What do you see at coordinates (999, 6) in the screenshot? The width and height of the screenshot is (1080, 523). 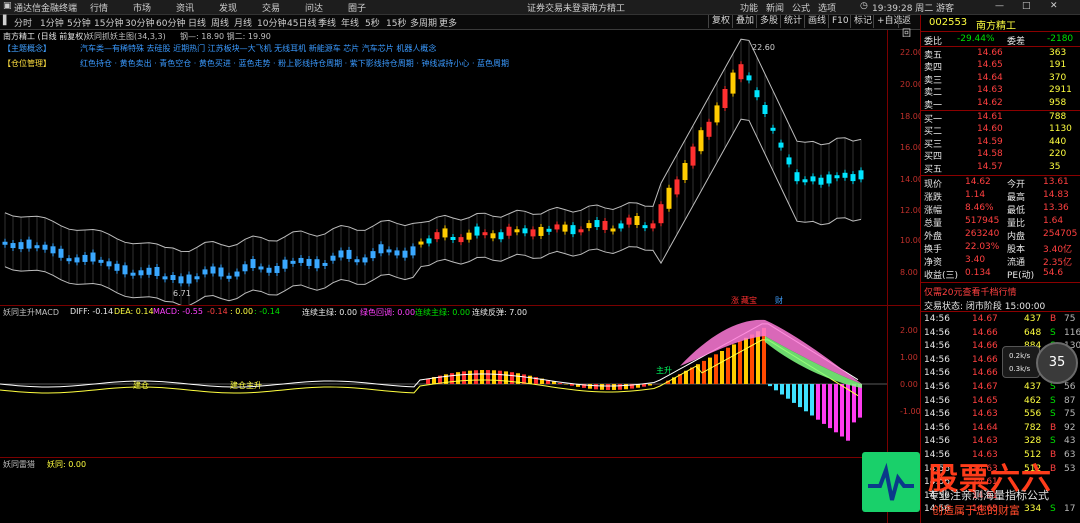 I see `minimize-icon: —` at bounding box center [999, 6].